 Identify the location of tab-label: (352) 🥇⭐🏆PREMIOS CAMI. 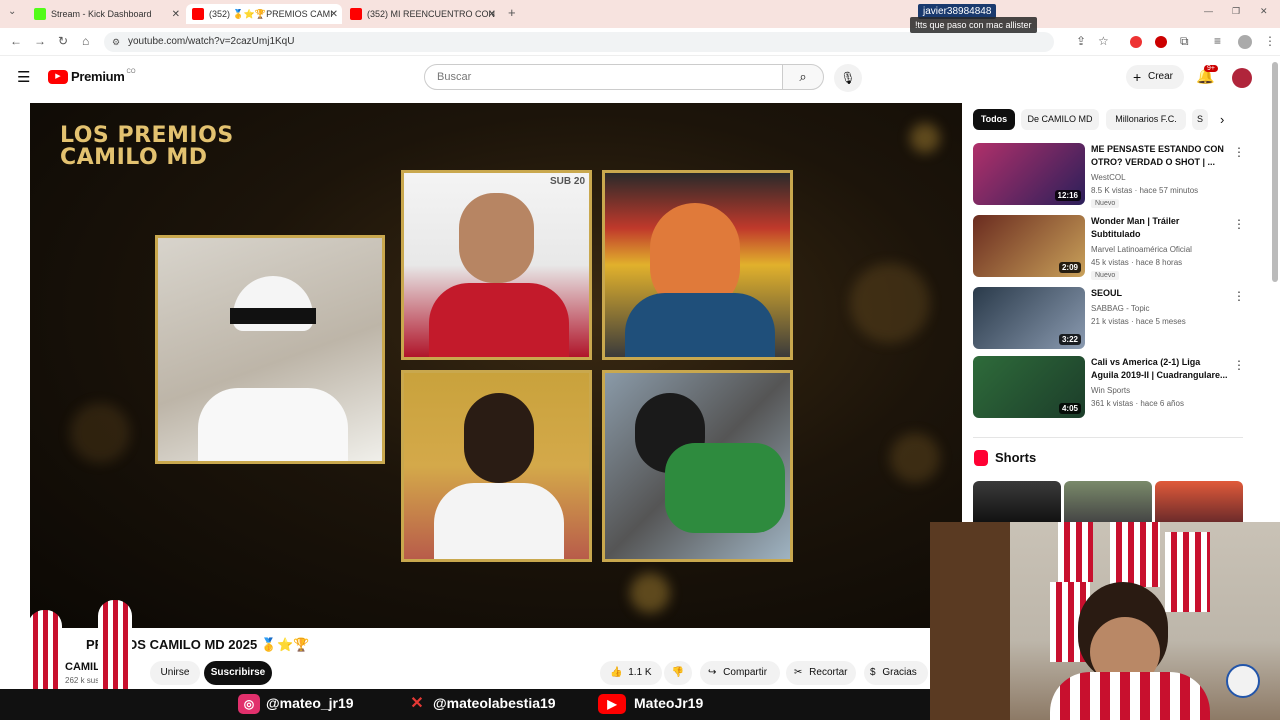
(271, 13).